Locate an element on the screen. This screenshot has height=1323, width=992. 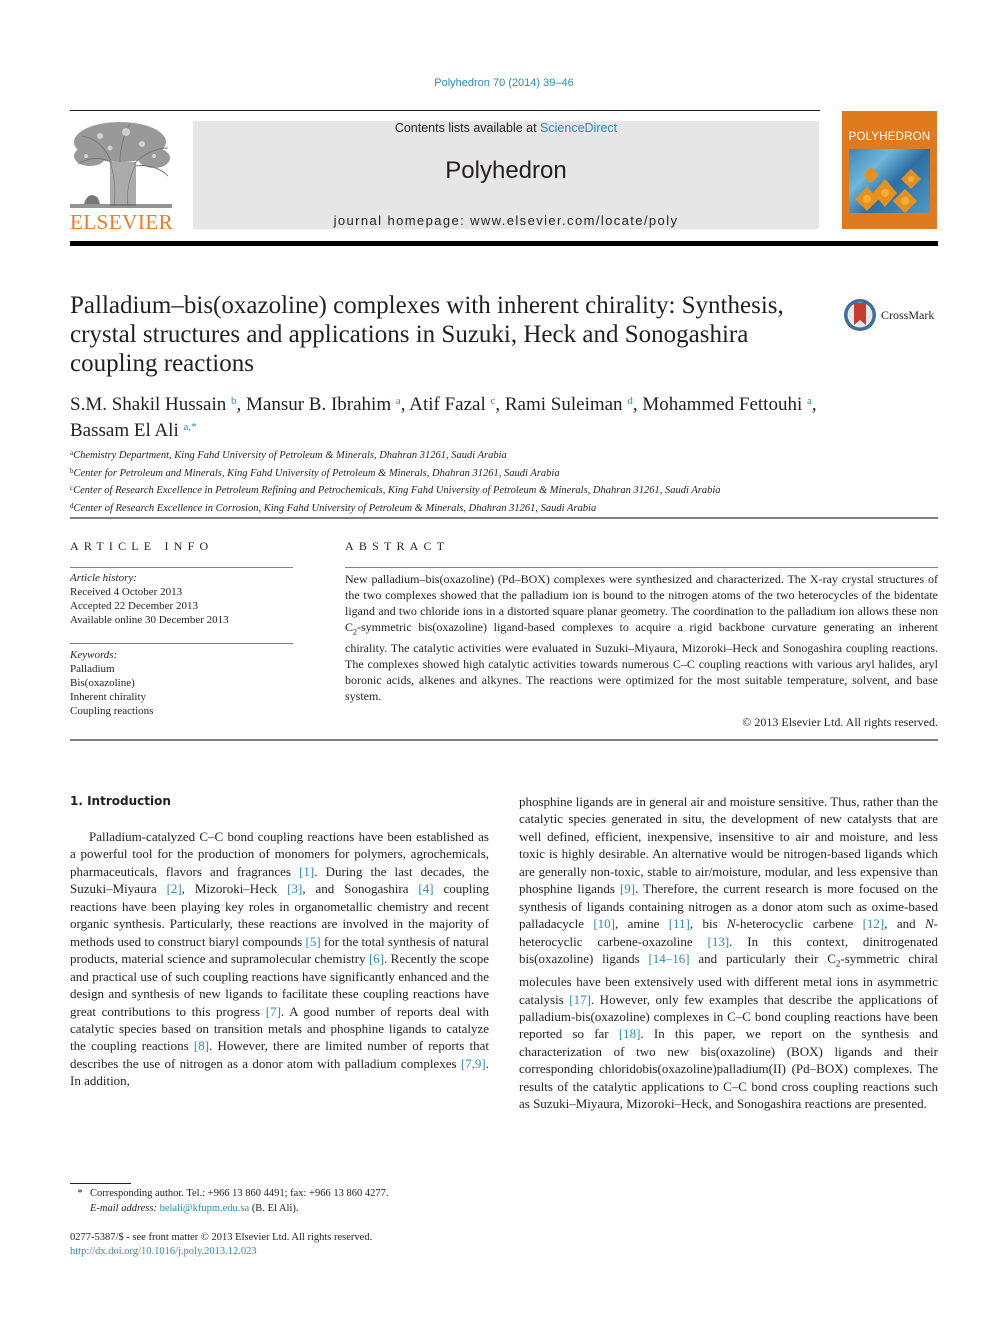
received-date: Received 4 October 2013 is located at coordinates (126, 592).